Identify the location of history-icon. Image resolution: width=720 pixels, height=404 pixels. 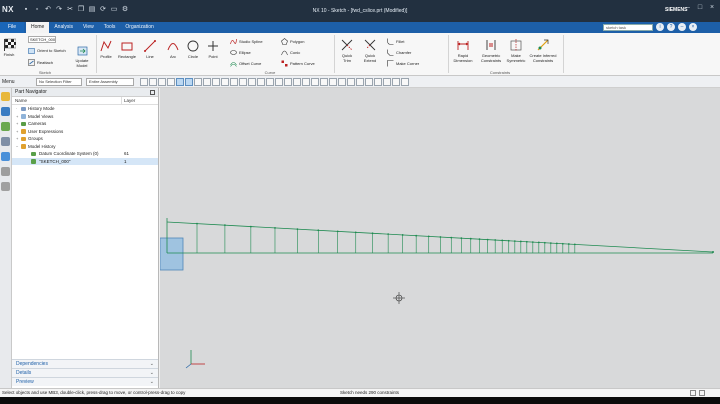
(5, 171).